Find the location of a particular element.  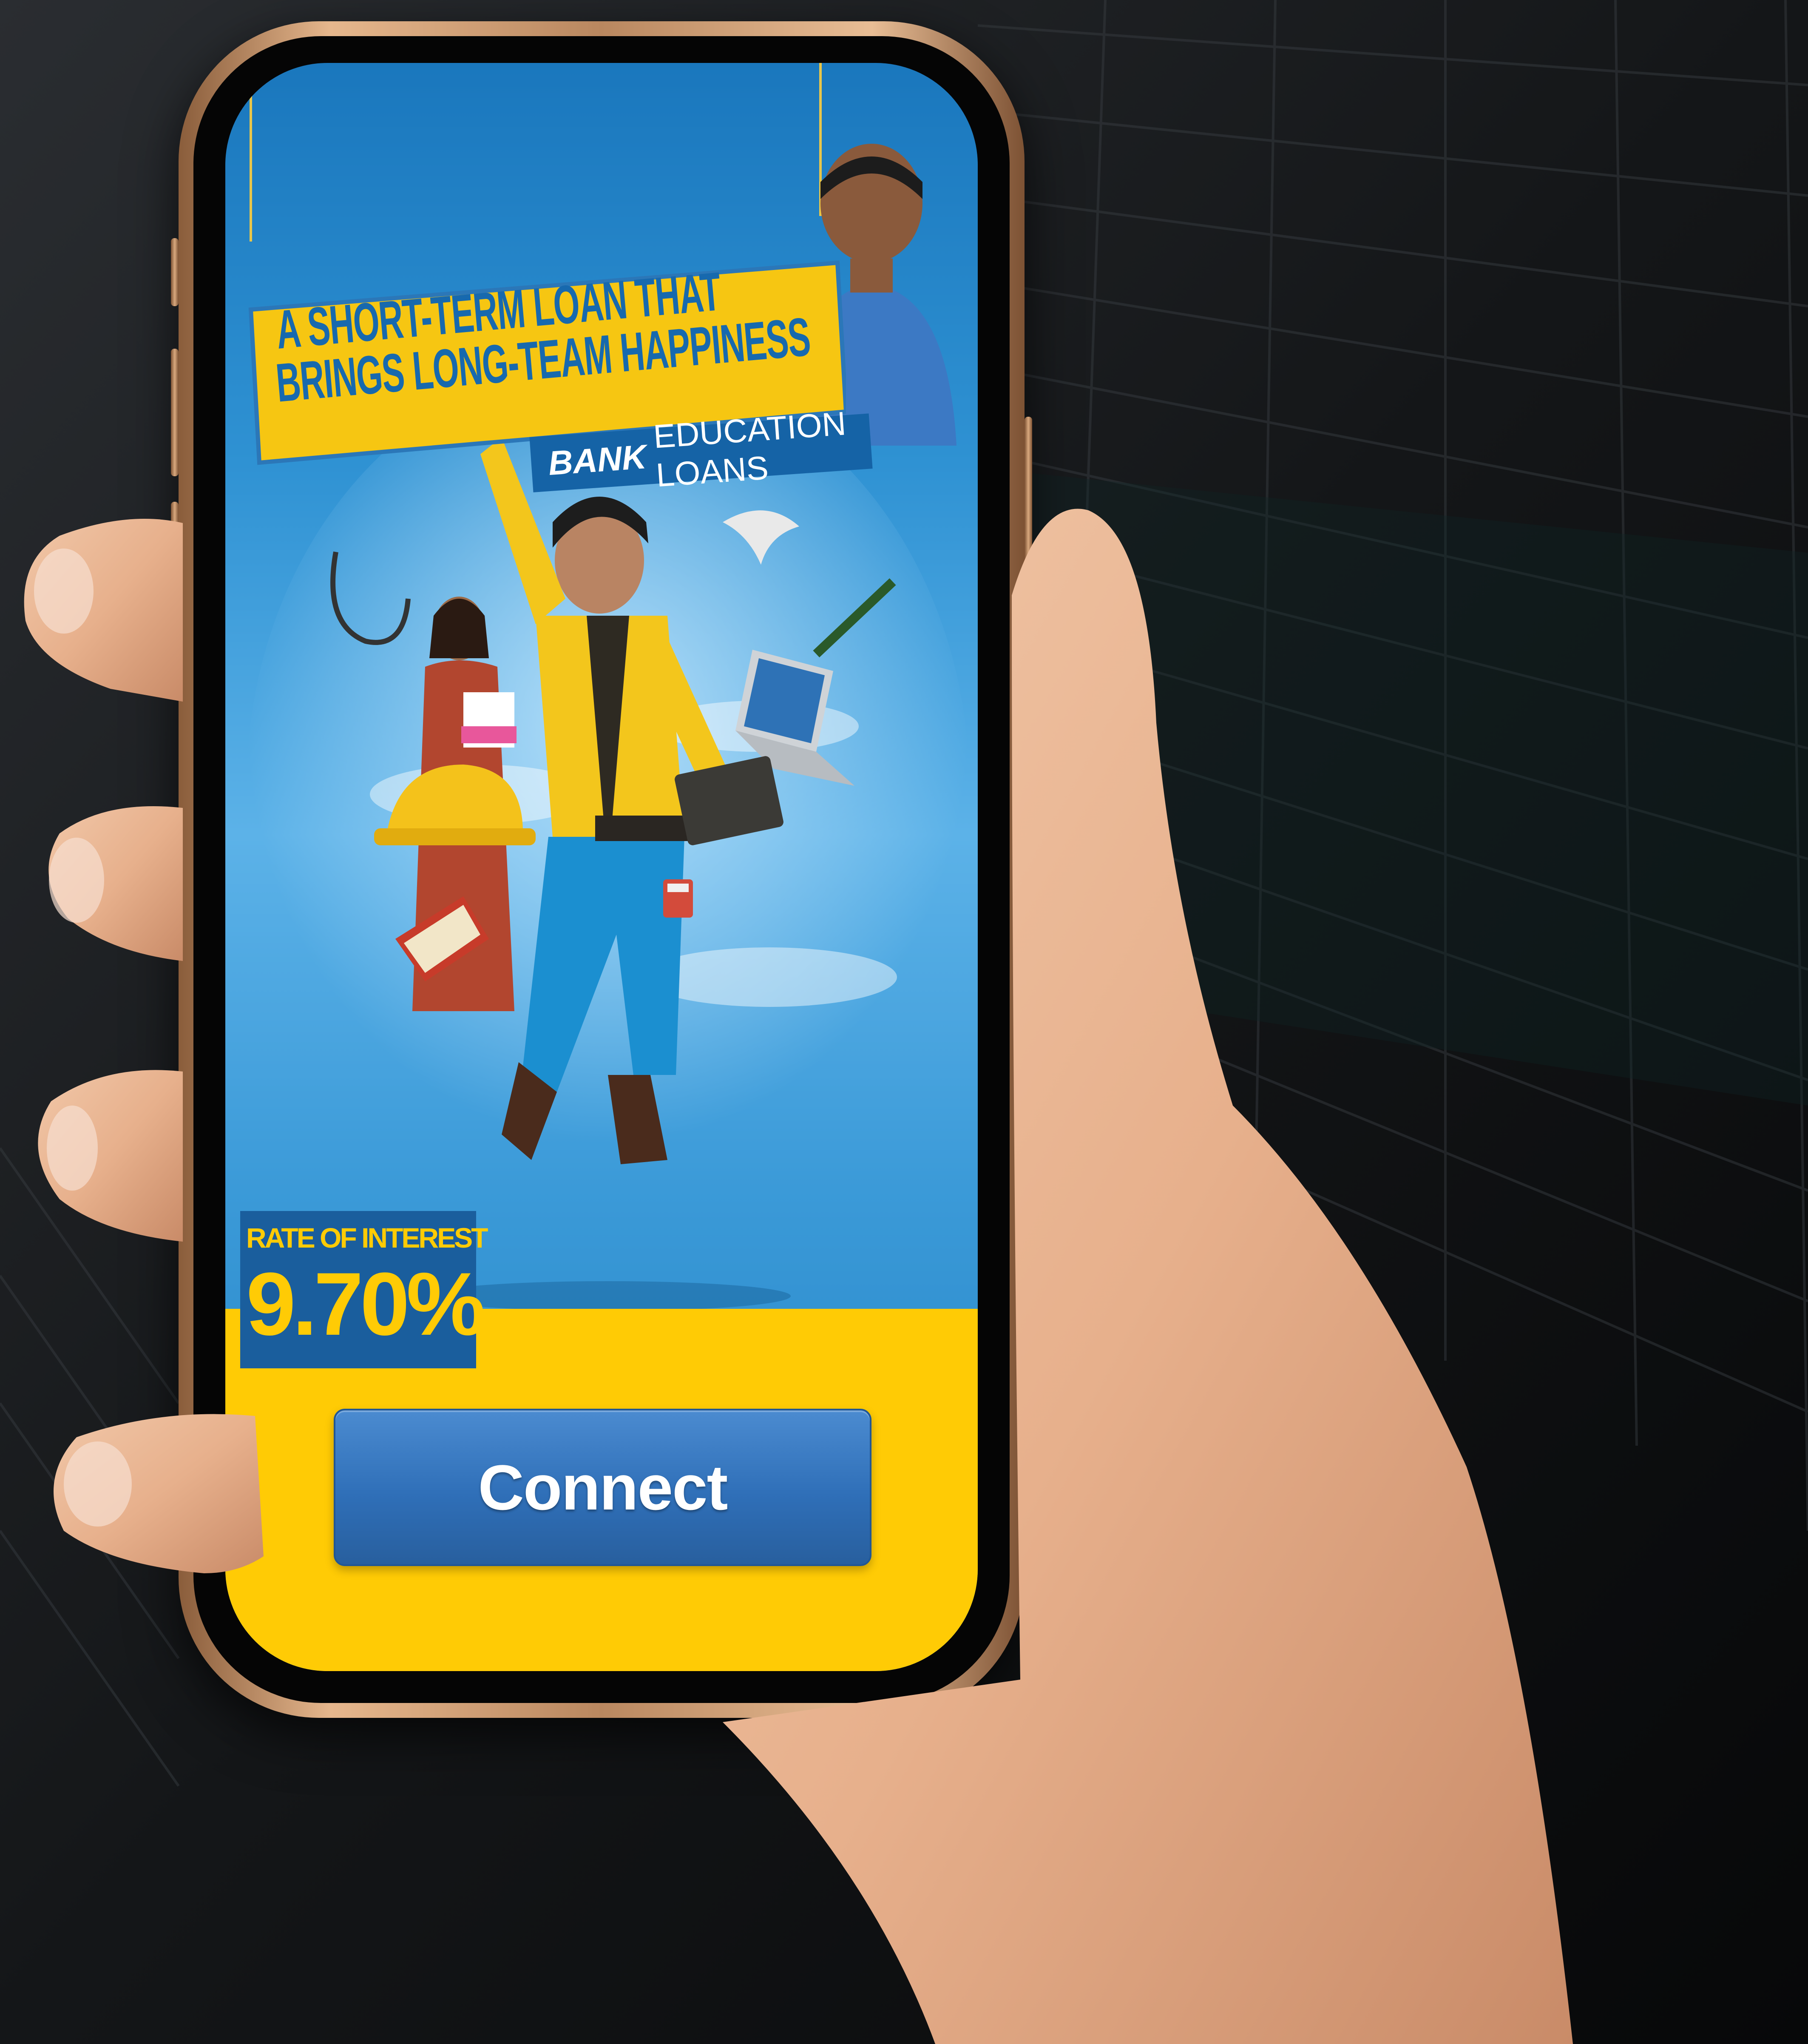

phone-mute-switch is located at coordinates (175, 272).